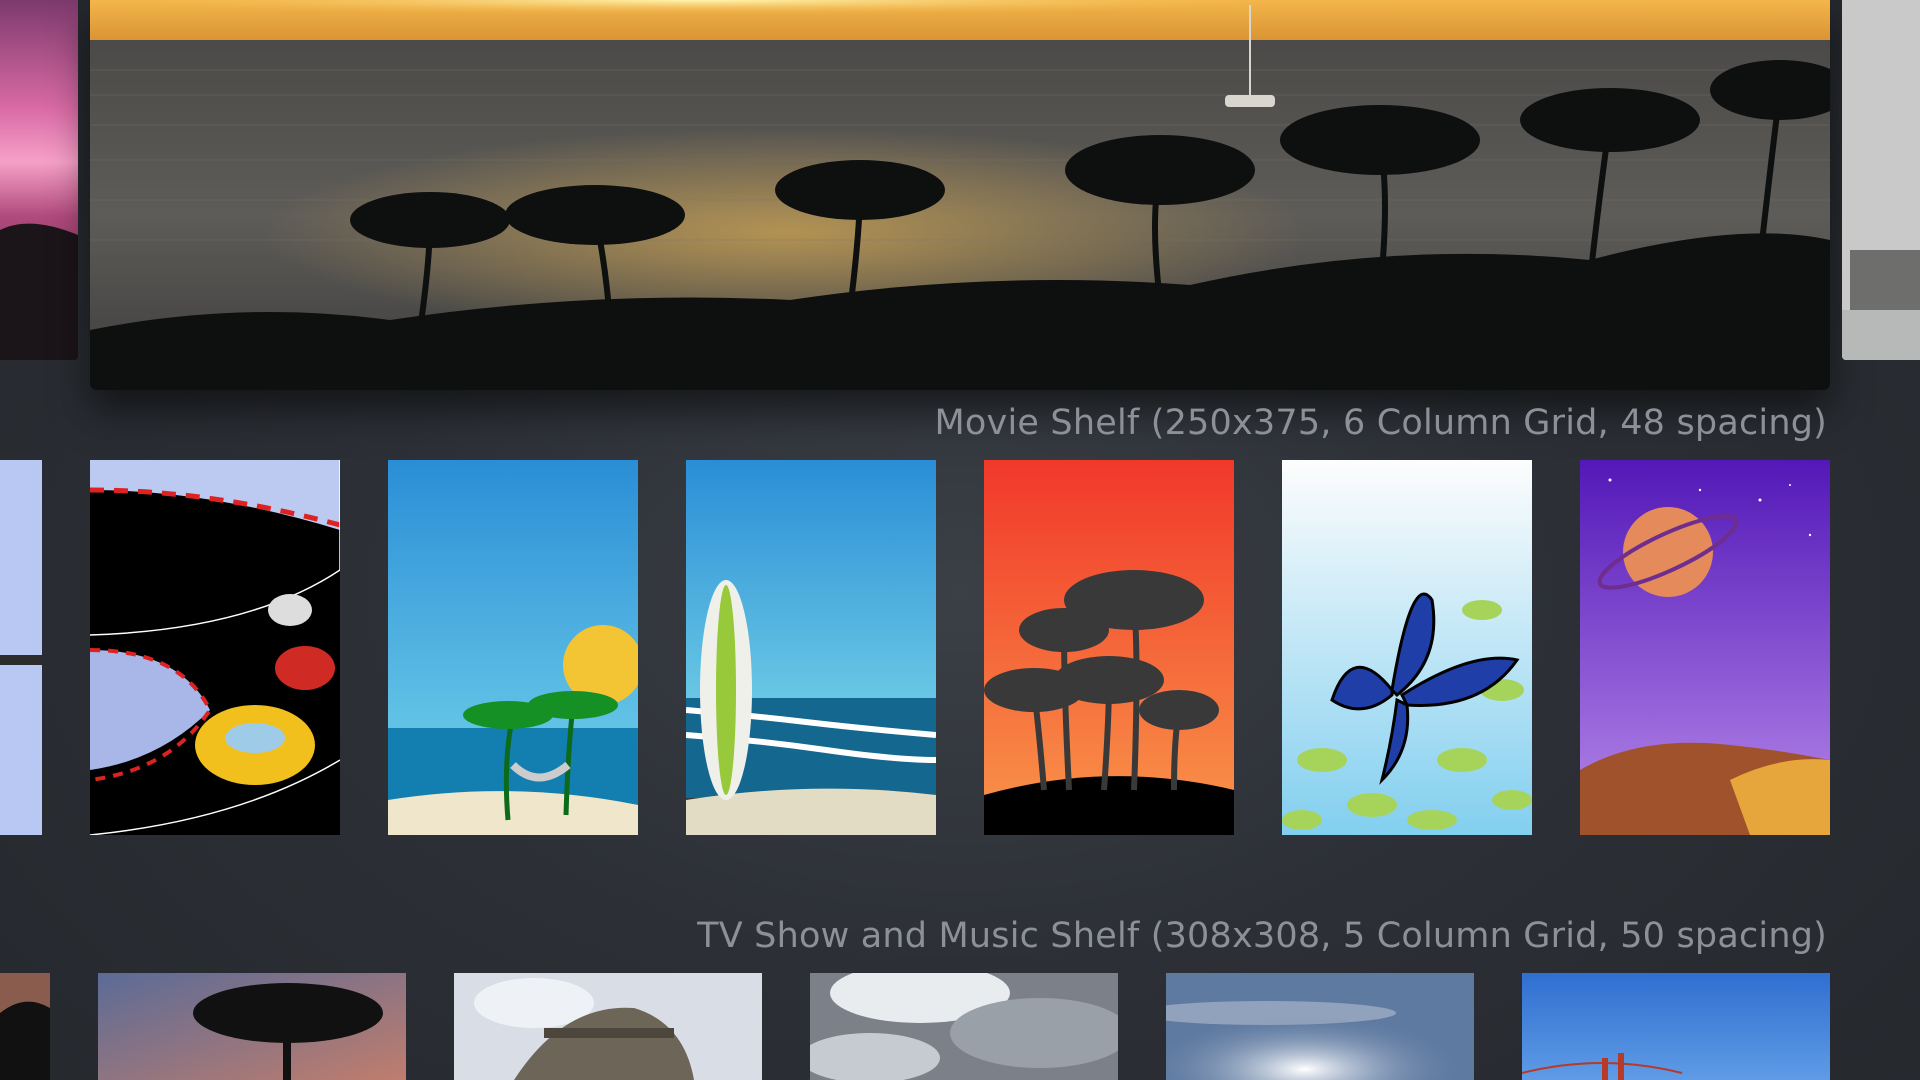 The height and width of the screenshot is (1080, 1920). Describe the element at coordinates (215, 647) in the screenshot. I see `movie-poster-race-car` at that location.